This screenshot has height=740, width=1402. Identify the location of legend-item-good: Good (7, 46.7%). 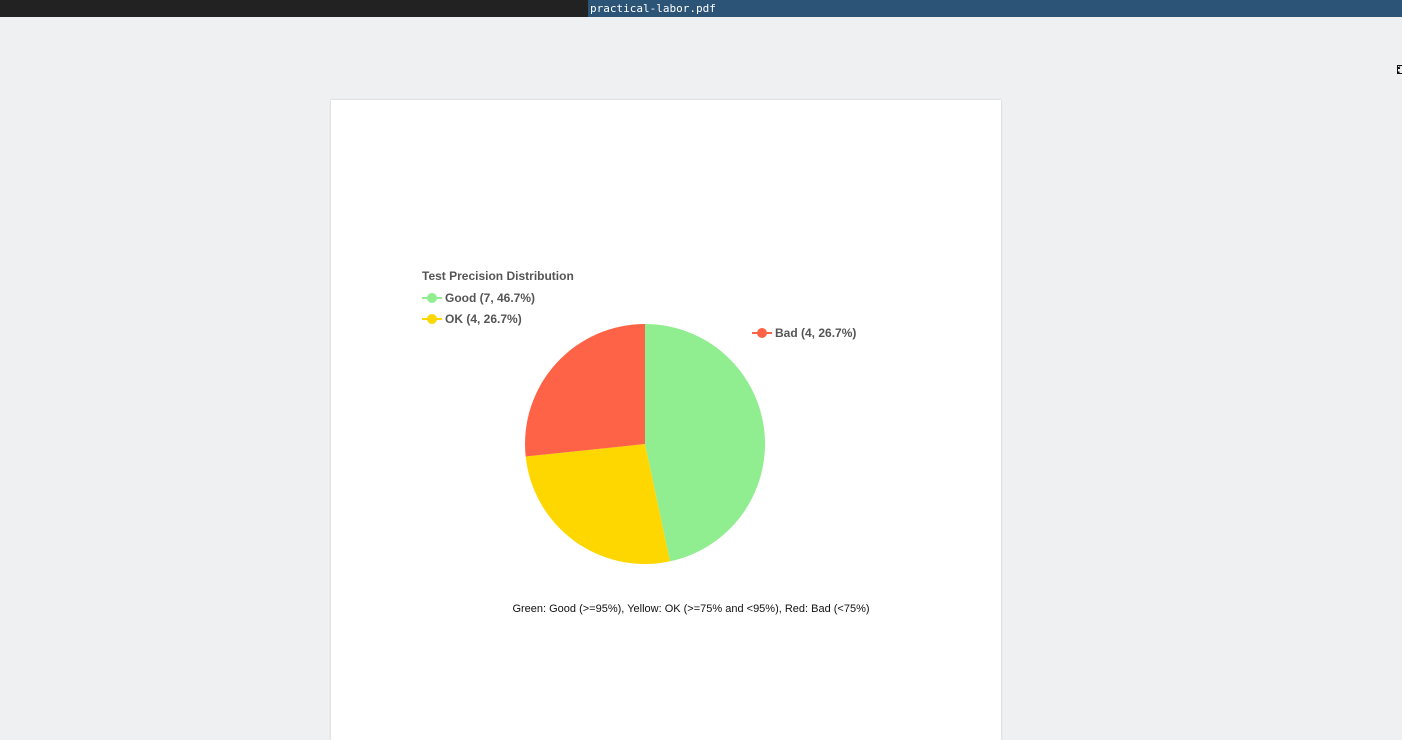
(478, 298).